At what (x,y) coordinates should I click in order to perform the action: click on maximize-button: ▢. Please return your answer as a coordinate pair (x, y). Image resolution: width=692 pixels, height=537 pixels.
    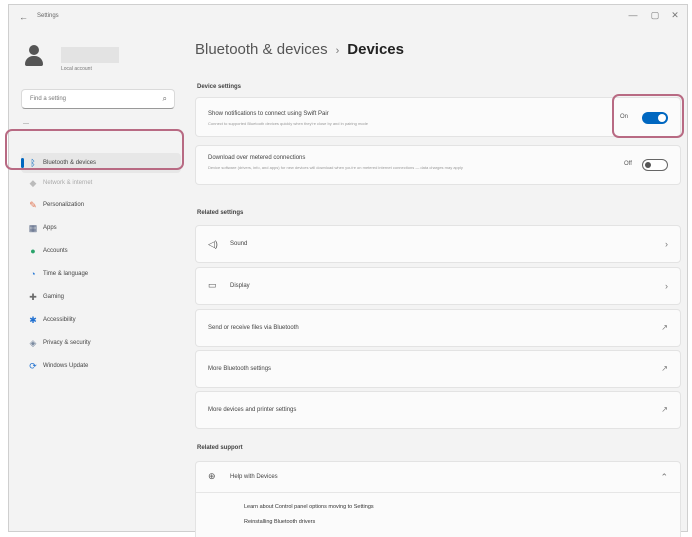
    Looking at the image, I should click on (655, 15).